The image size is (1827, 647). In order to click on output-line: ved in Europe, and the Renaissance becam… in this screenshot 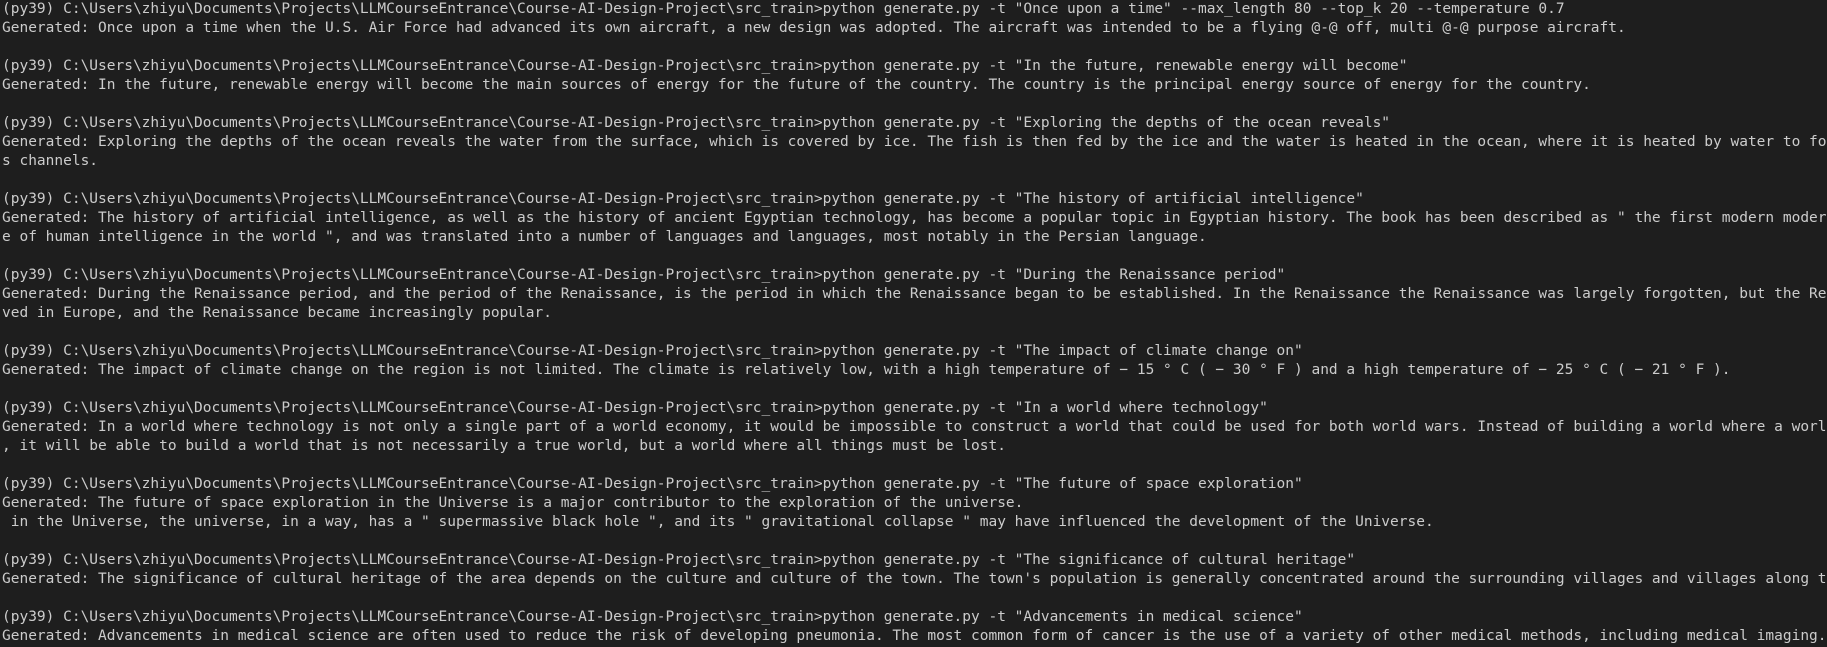, I will do `click(277, 313)`.